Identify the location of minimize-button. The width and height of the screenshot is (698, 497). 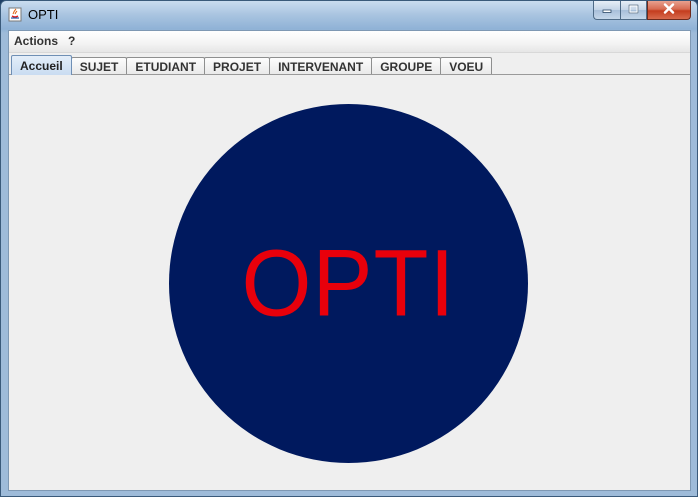
(606, 10).